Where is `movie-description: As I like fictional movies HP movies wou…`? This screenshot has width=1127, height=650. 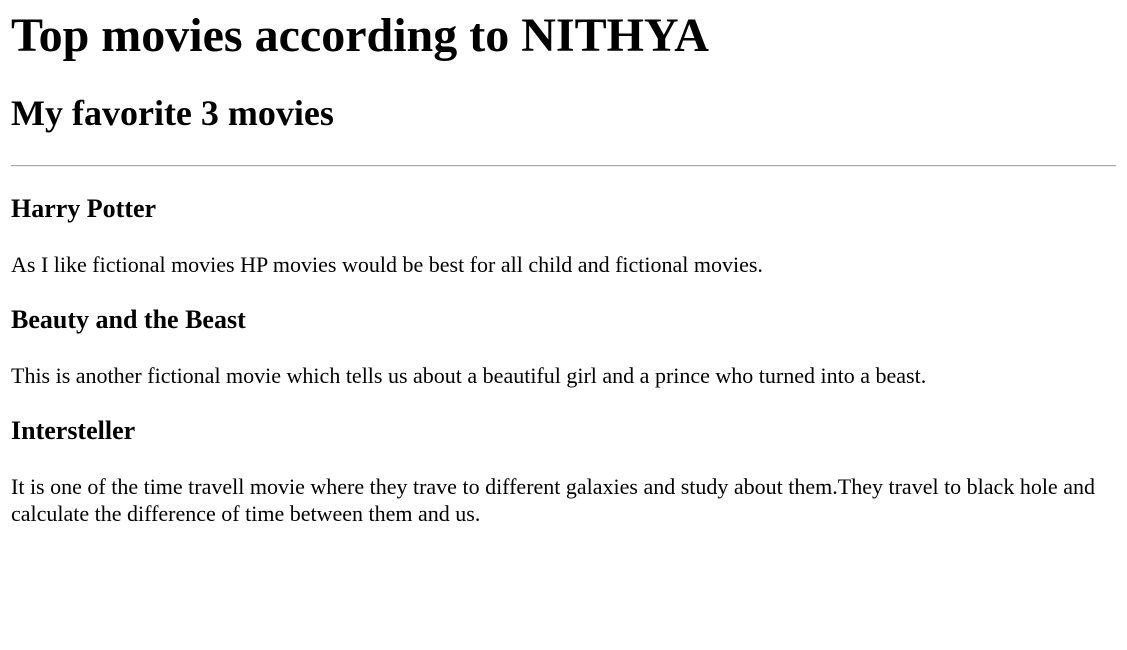
movie-description: As I like fictional movies HP movies wou… is located at coordinates (387, 264).